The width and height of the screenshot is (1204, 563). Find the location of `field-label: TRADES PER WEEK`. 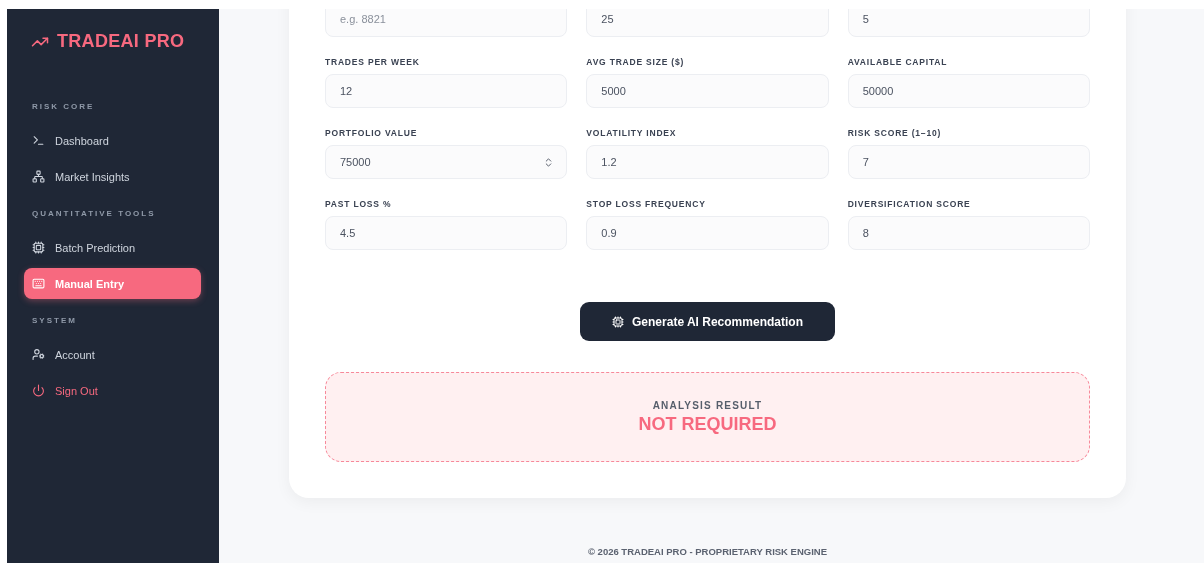

field-label: TRADES PER WEEK is located at coordinates (373, 62).